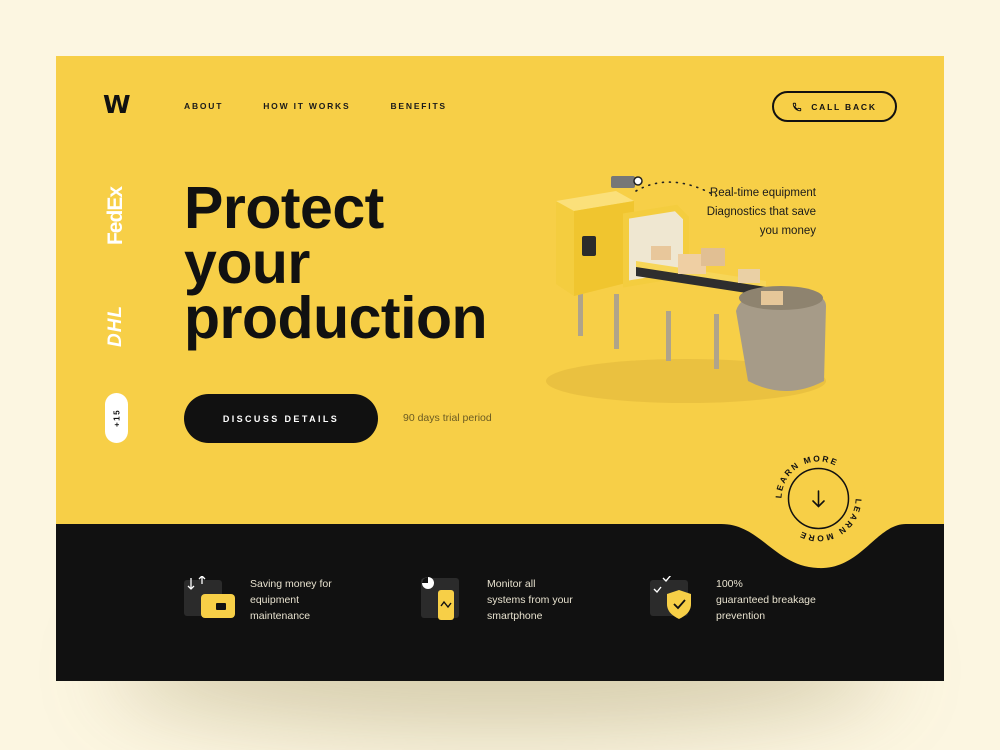  I want to click on dhl-logo-text: DHL, so click(115, 326).